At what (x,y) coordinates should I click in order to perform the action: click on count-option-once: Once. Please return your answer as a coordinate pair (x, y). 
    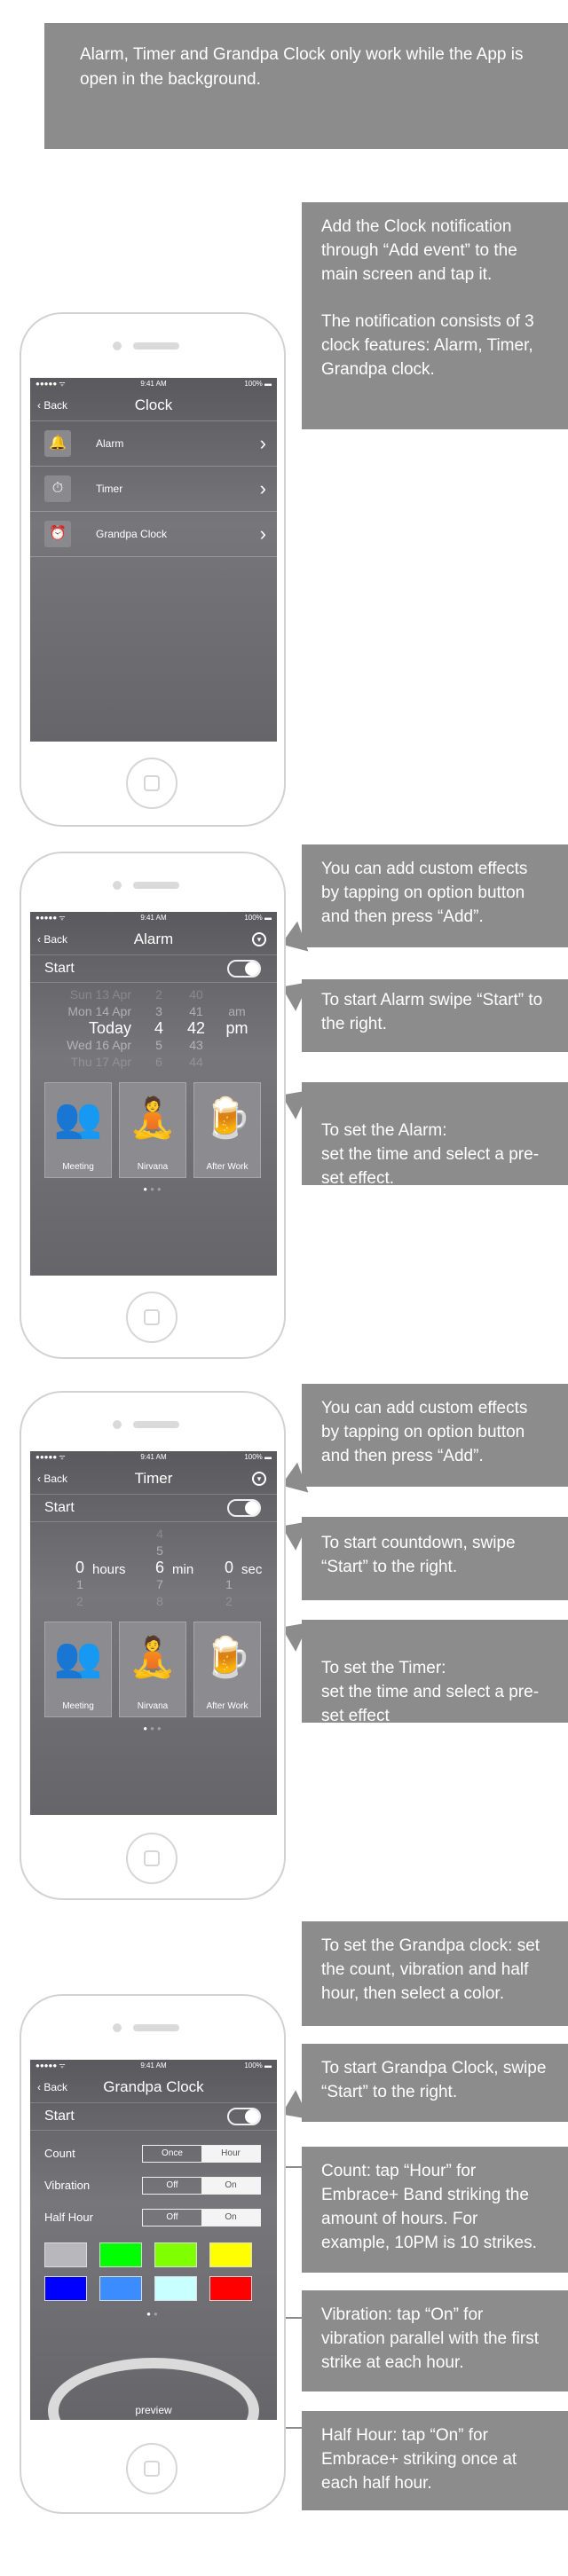
    Looking at the image, I should click on (172, 2154).